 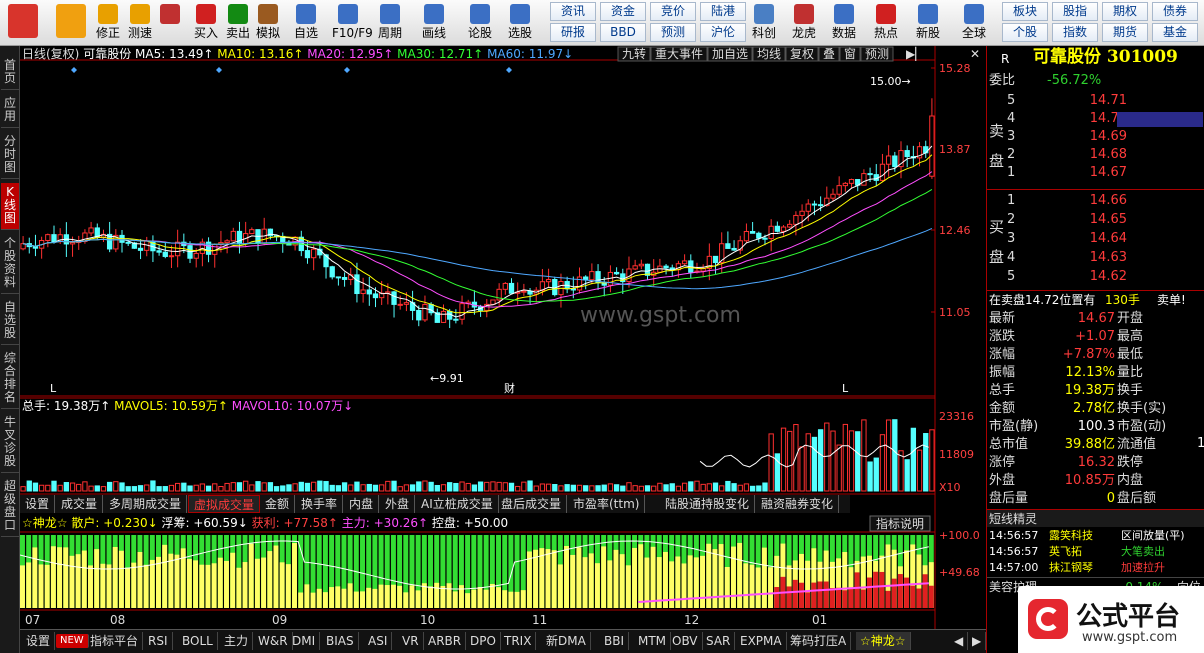 What do you see at coordinates (1175, 11) in the screenshot?
I see `toolbar-tag-债券: 债券` at bounding box center [1175, 11].